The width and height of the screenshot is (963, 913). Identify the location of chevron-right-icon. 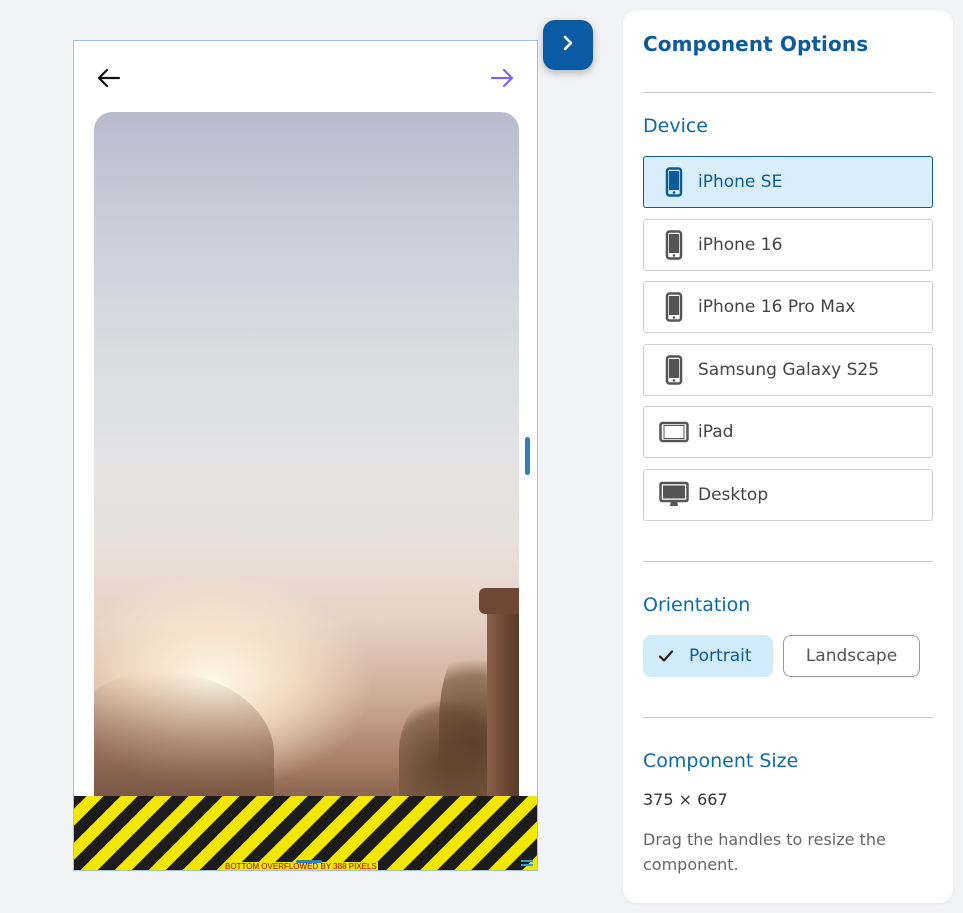
(568, 45).